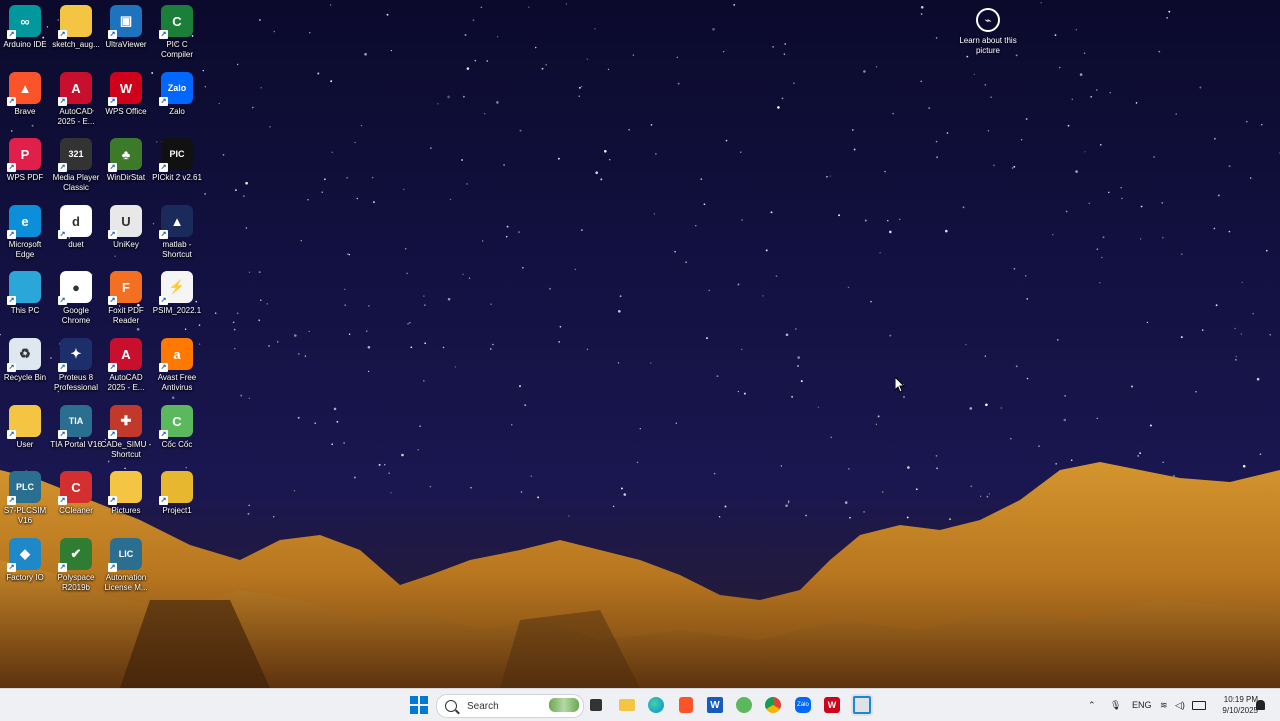  What do you see at coordinates (177, 32) in the screenshot?
I see `desktop-shortcut: C ↗ PIC C Compiler` at bounding box center [177, 32].